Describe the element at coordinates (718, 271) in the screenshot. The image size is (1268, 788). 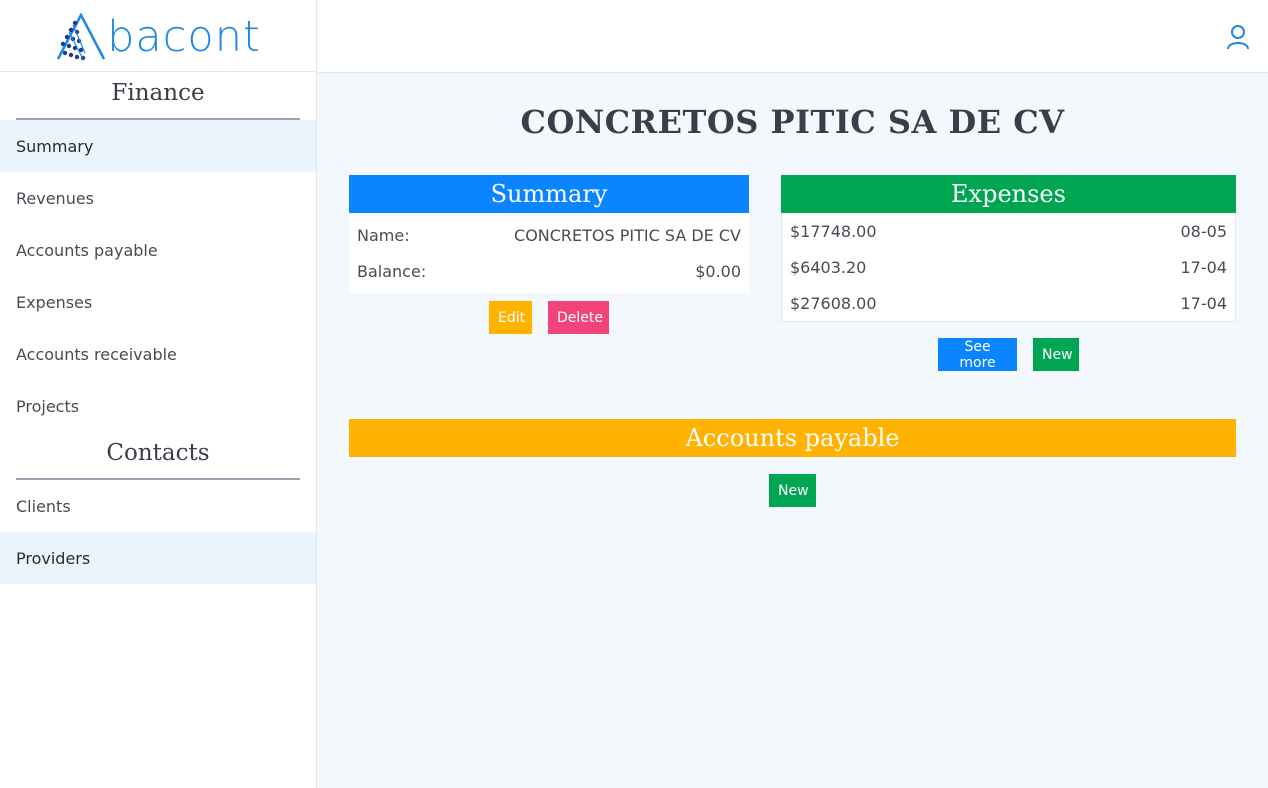
I see `summary-row-value: $0.00` at that location.